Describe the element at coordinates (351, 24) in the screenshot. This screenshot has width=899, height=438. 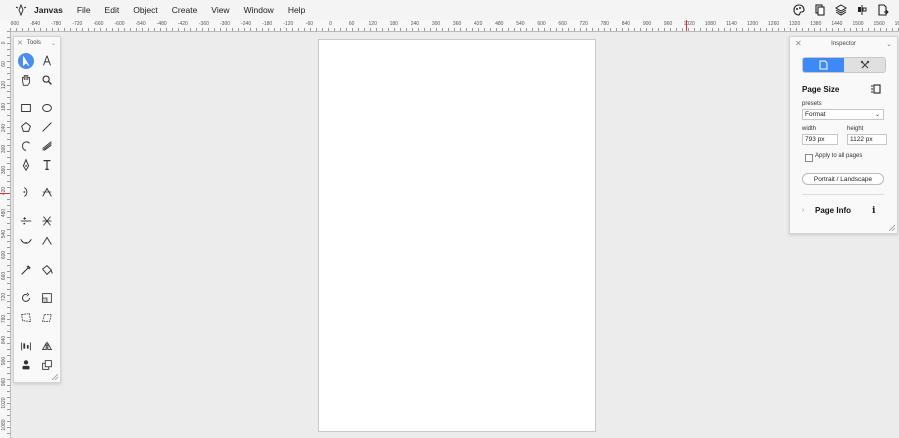
I see `ruler-tick-label: 60` at that location.